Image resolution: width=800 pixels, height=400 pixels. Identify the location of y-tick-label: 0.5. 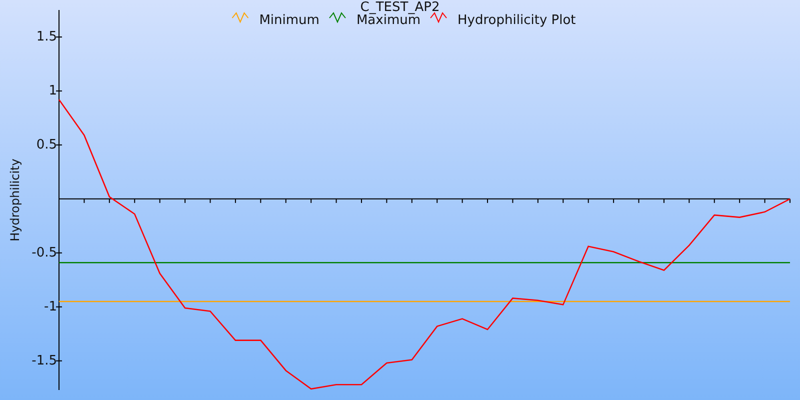
(46, 144).